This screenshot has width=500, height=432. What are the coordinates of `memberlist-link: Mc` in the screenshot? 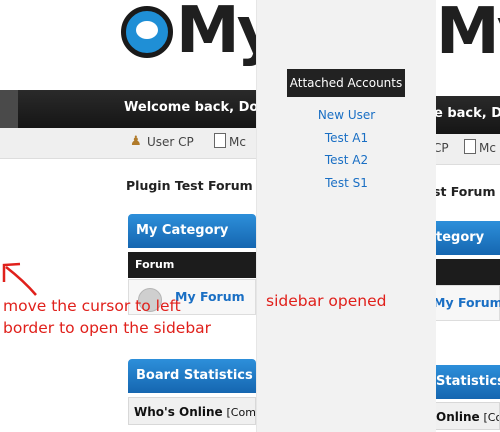 It's located at (237, 142).